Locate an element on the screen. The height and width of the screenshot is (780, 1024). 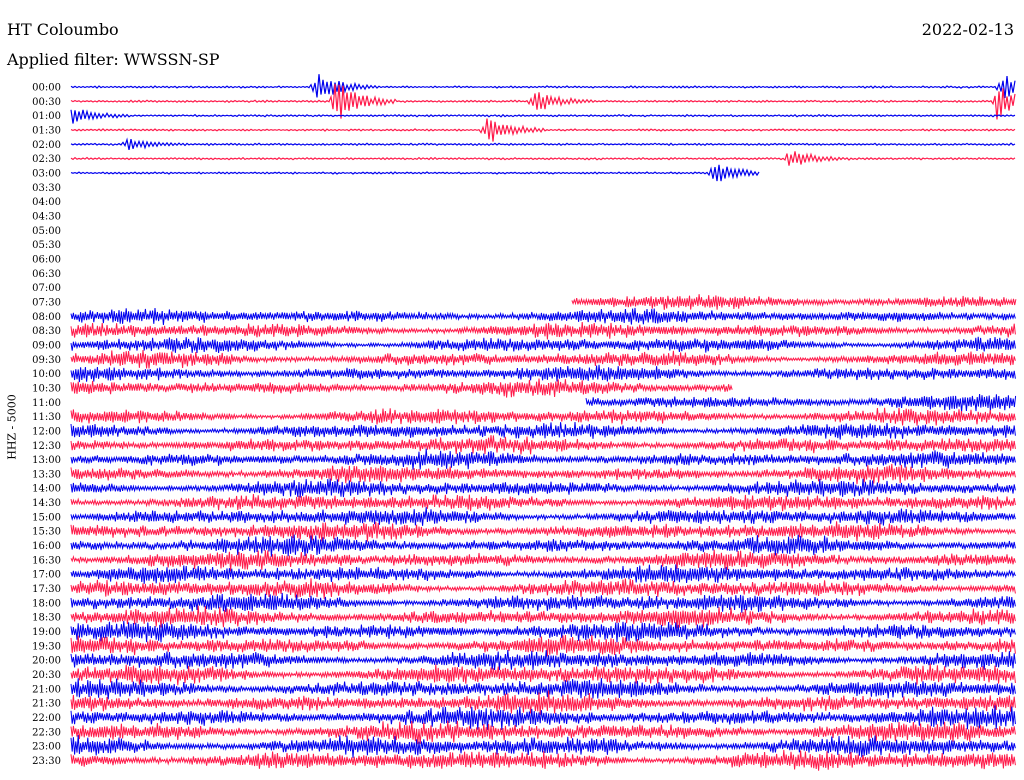
row-time-label: 23:30 is located at coordinates (46, 761).